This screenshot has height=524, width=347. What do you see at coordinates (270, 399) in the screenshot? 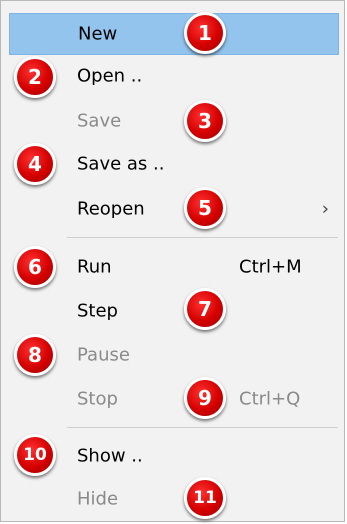
I see `menu-item-shortcut: Ctrl+Q` at bounding box center [270, 399].